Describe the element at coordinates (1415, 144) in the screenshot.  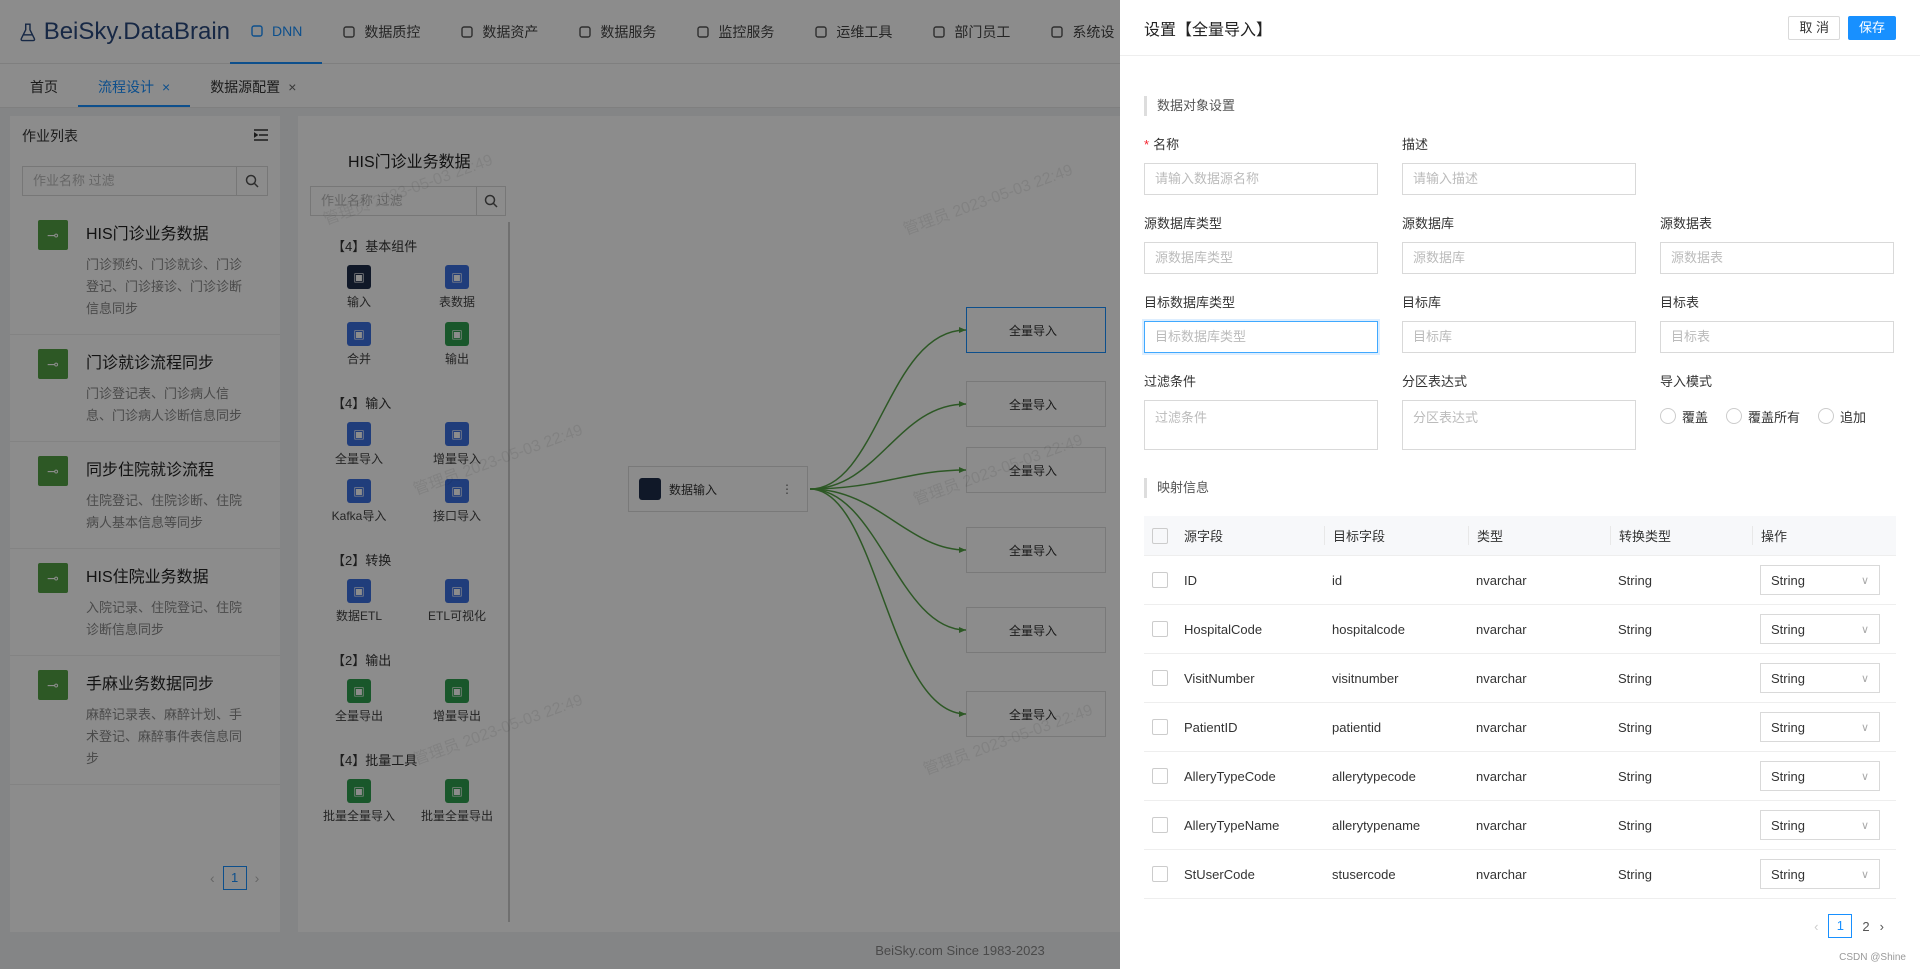
I see `desc-label: 描述` at that location.